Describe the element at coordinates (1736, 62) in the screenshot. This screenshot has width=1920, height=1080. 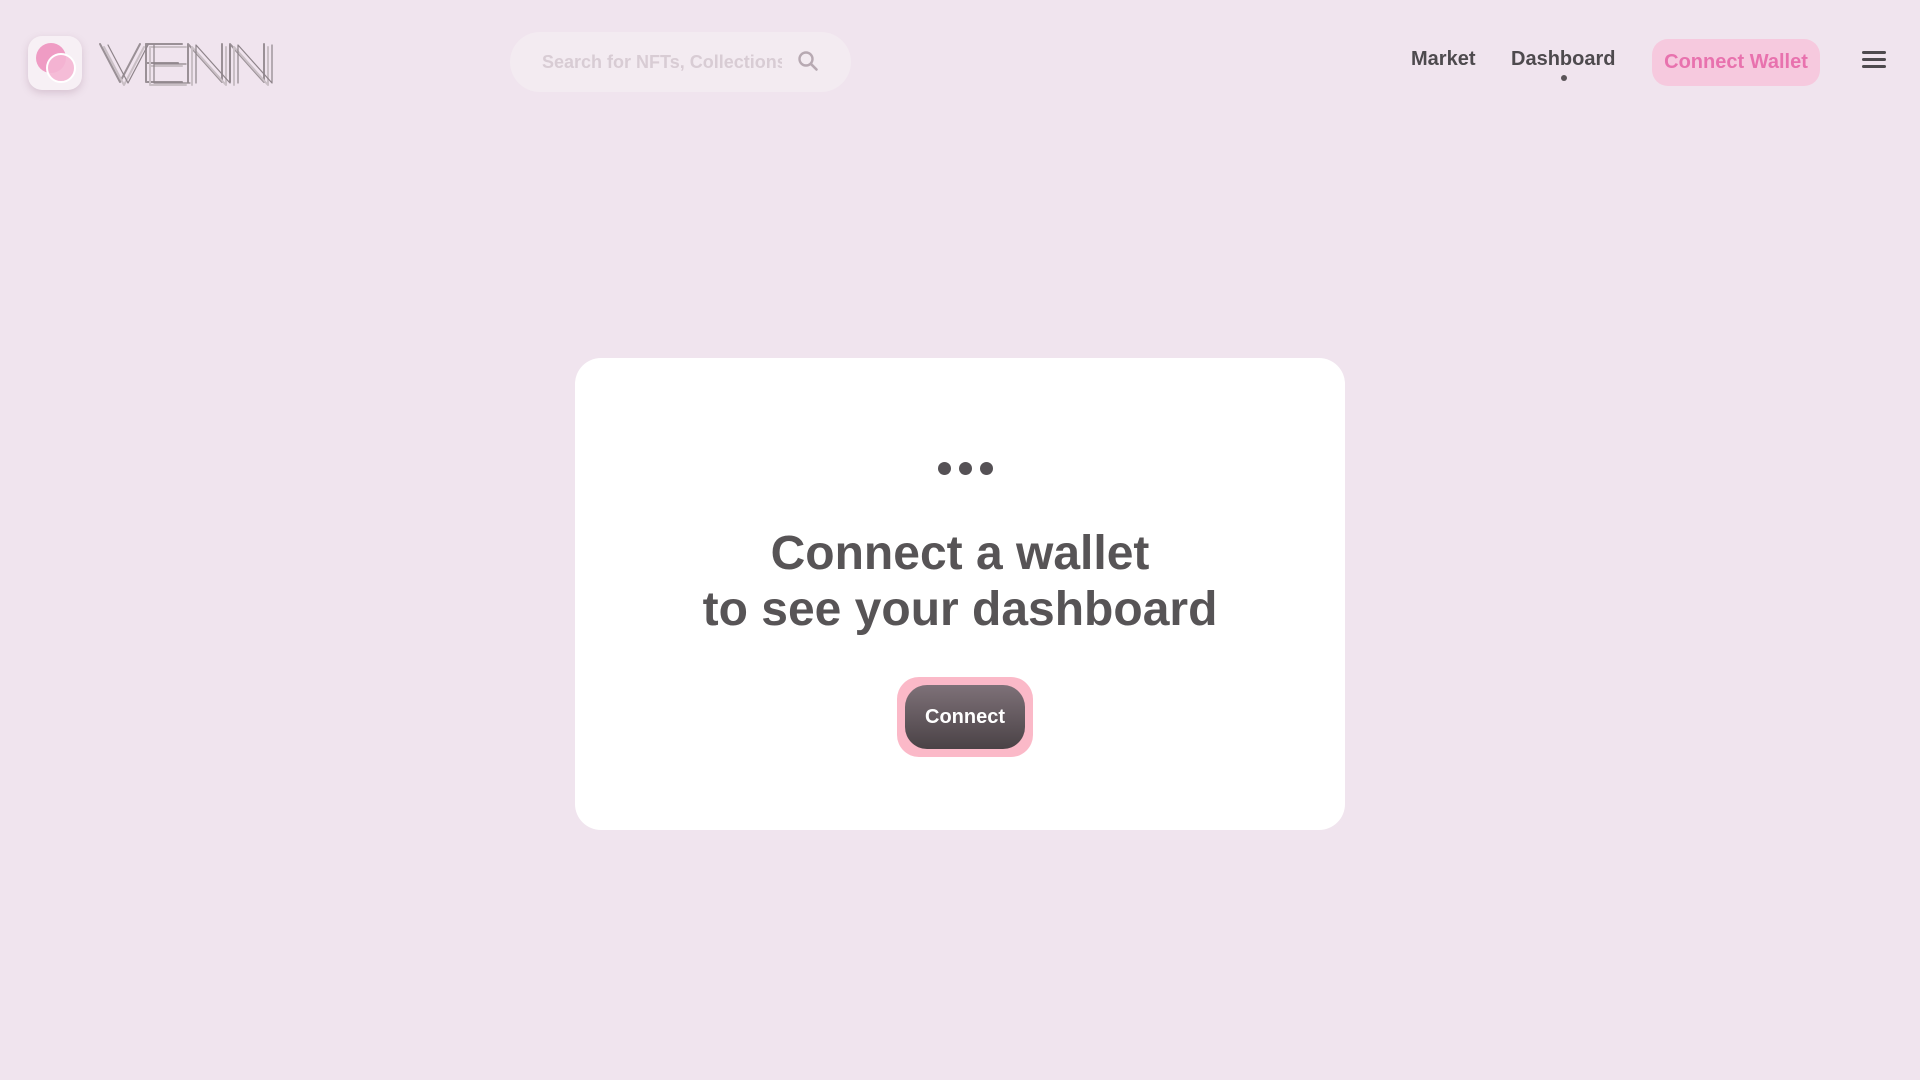
I see `connect-wallet-button: Connect Wallet` at that location.